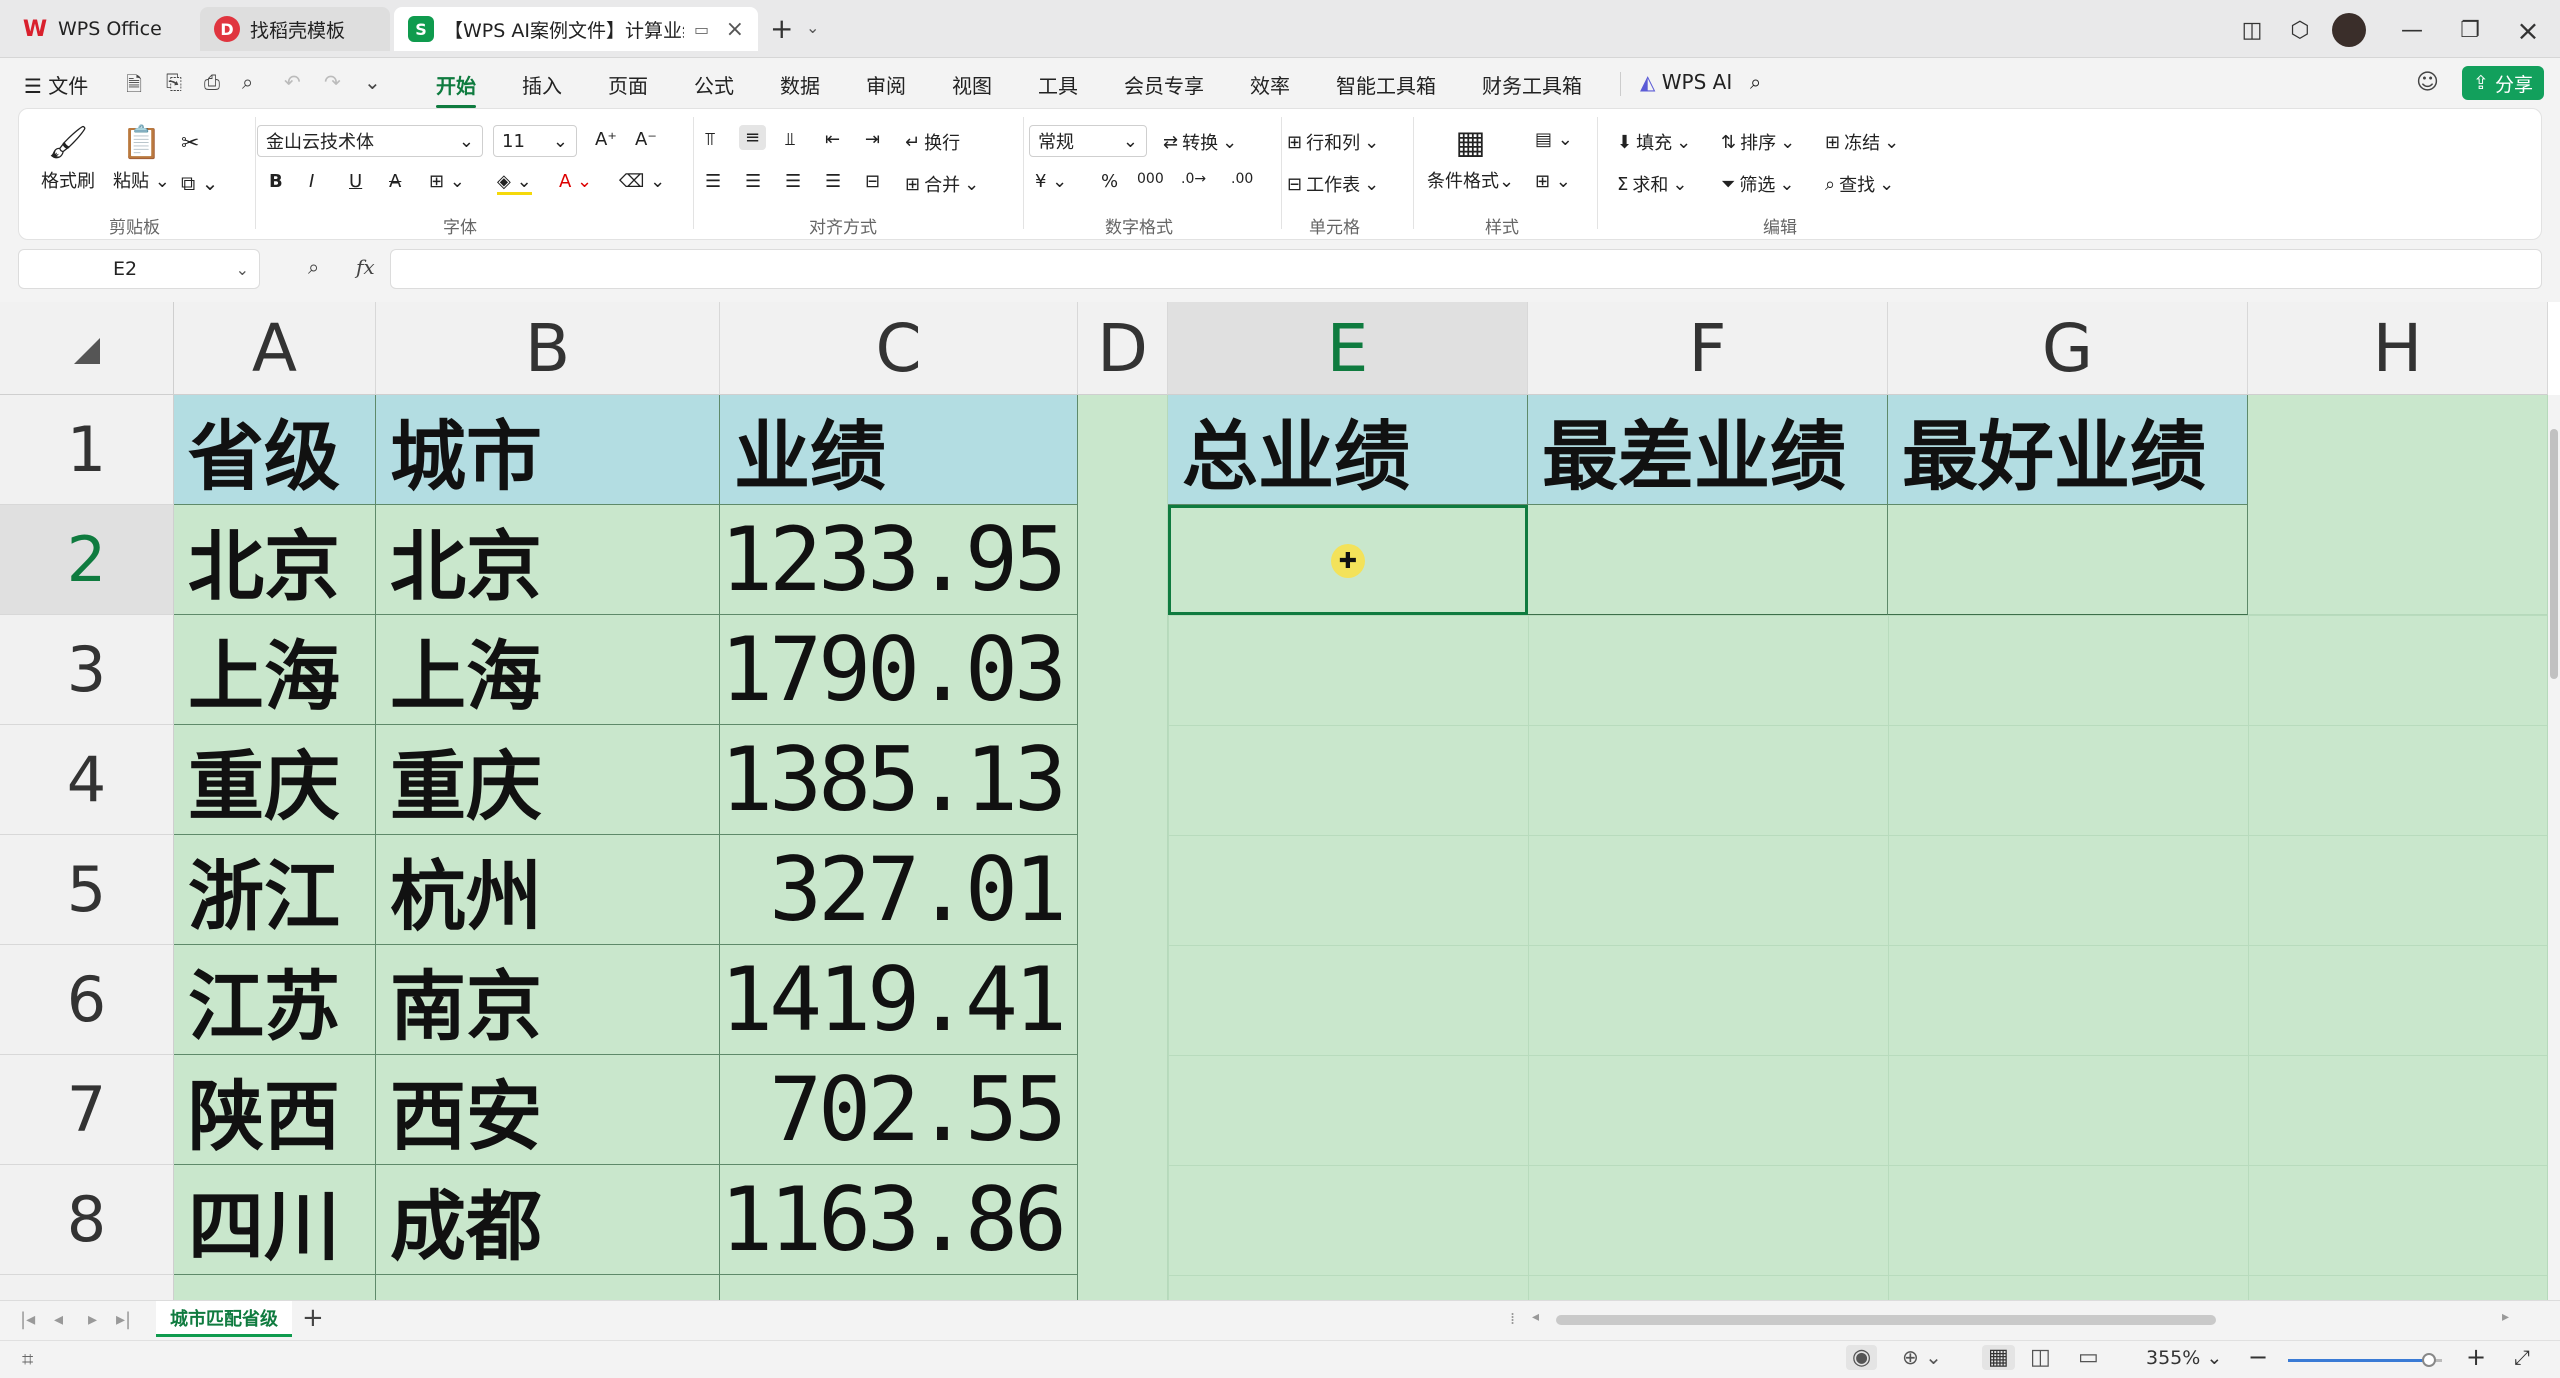  Describe the element at coordinates (1708, 348) in the screenshot. I see `column-header-f: F` at that location.